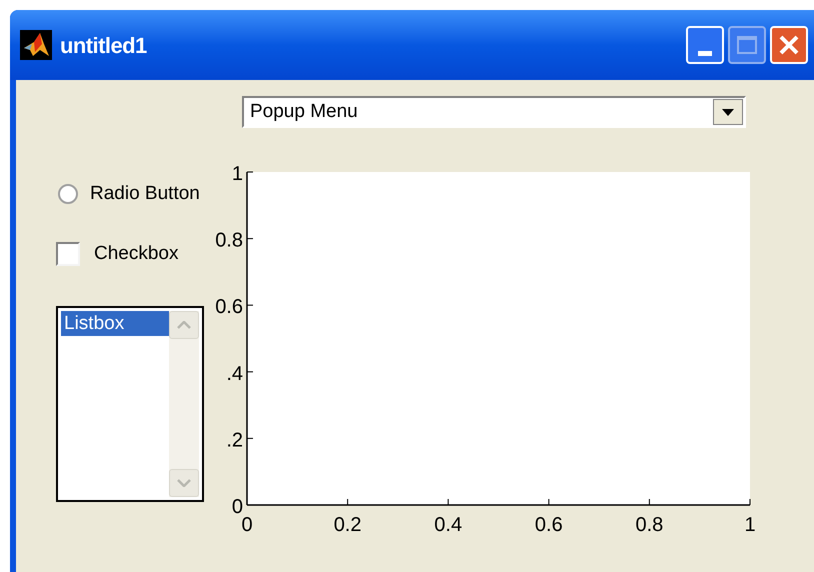  I want to click on close-button, so click(789, 45).